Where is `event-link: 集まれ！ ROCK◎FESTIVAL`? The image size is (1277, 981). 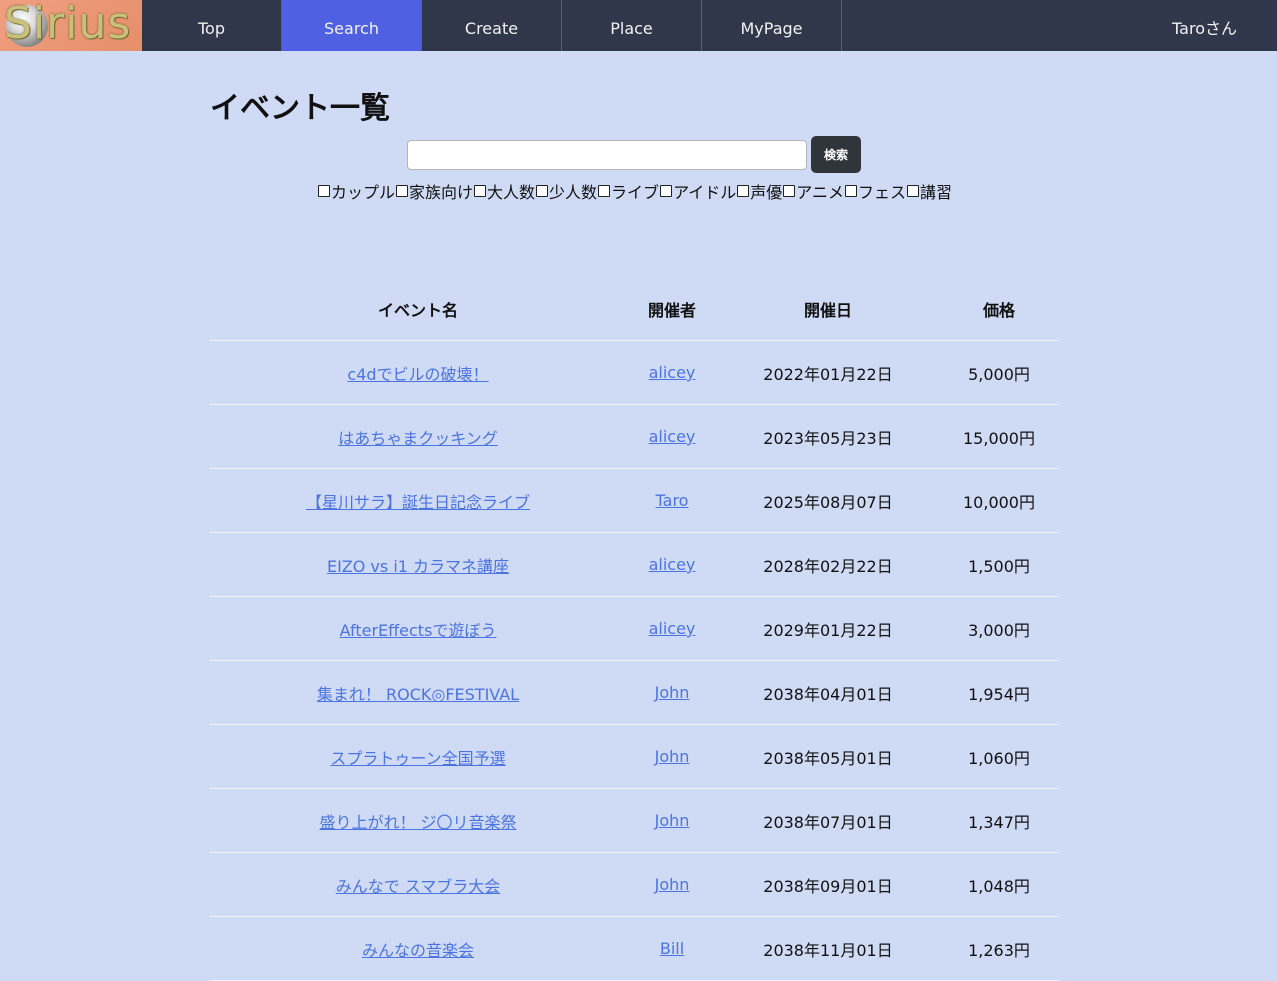 event-link: 集まれ！ ROCK◎FESTIVAL is located at coordinates (418, 694).